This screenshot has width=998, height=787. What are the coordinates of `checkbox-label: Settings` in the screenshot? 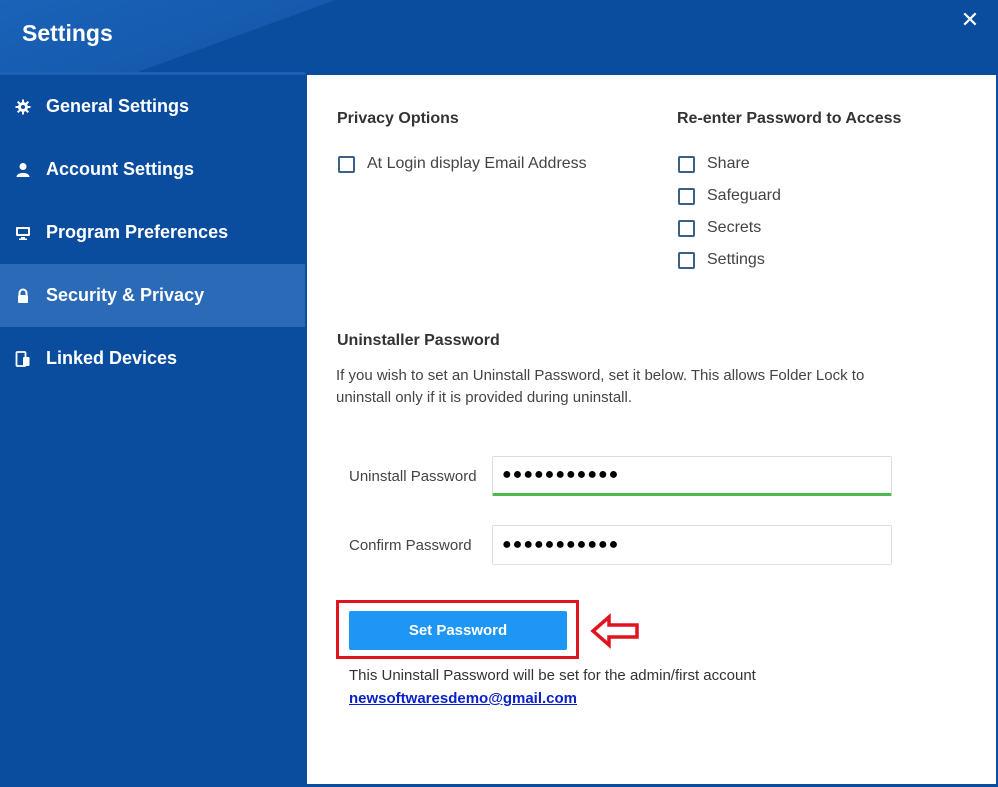 It's located at (736, 259).